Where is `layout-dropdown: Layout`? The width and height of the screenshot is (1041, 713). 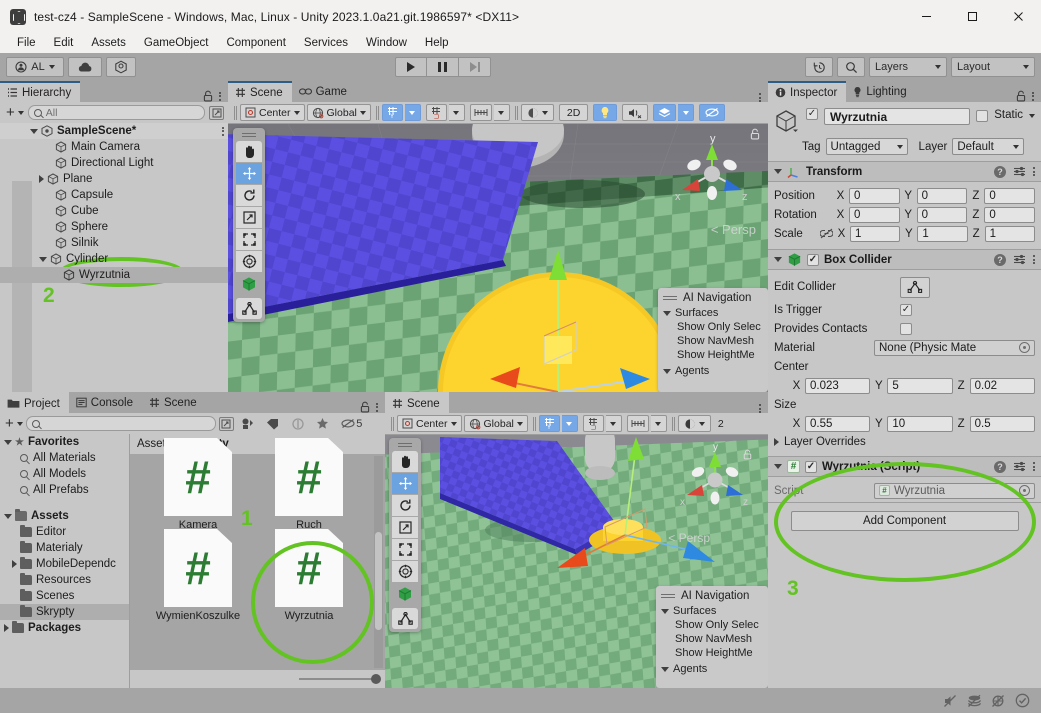
layout-dropdown: Layout is located at coordinates (993, 67).